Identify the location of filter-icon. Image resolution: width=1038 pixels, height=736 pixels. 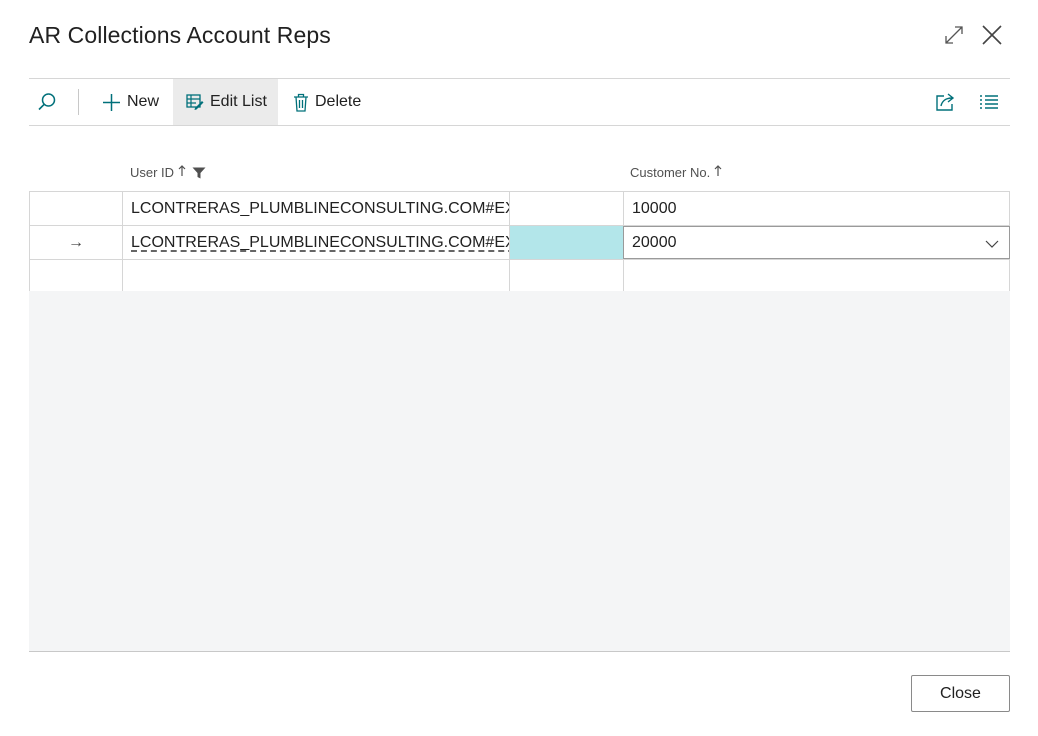
(199, 173).